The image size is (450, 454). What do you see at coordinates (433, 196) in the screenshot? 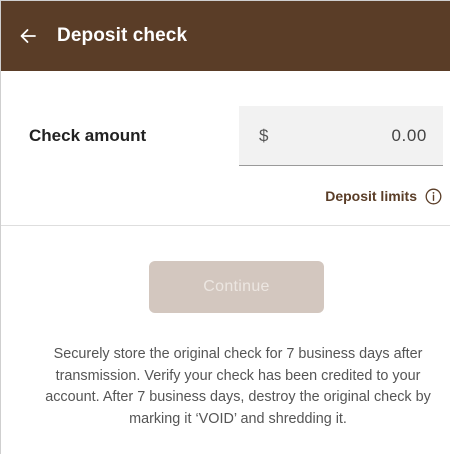
I see `info-icon` at bounding box center [433, 196].